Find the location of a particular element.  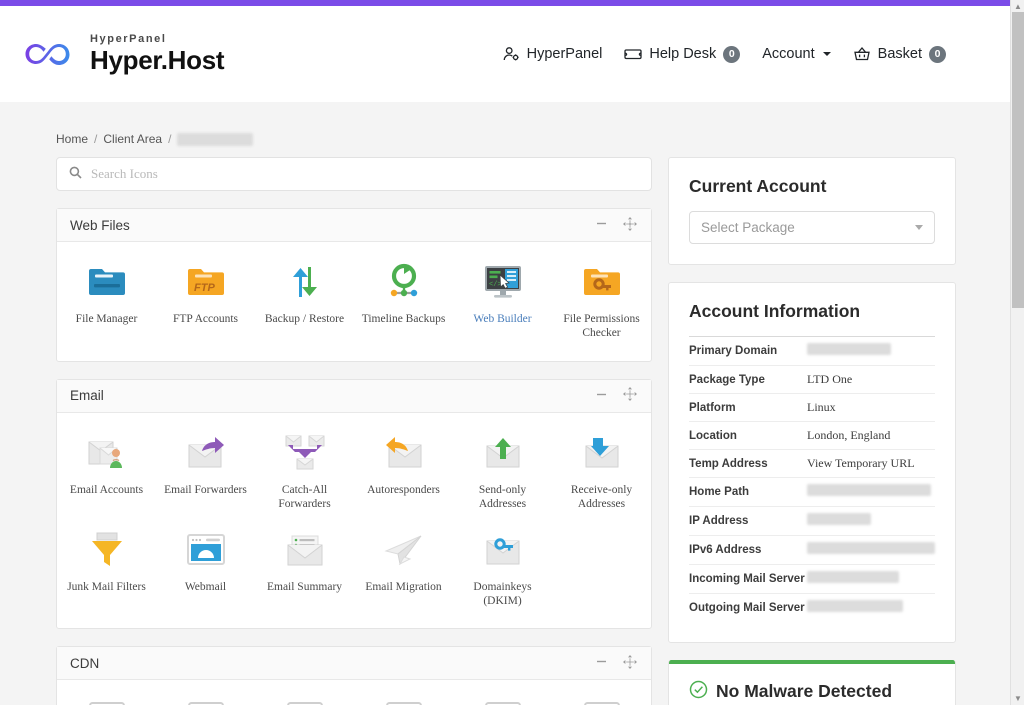

icon-tile-webmail: Webmail is located at coordinates (205, 572).